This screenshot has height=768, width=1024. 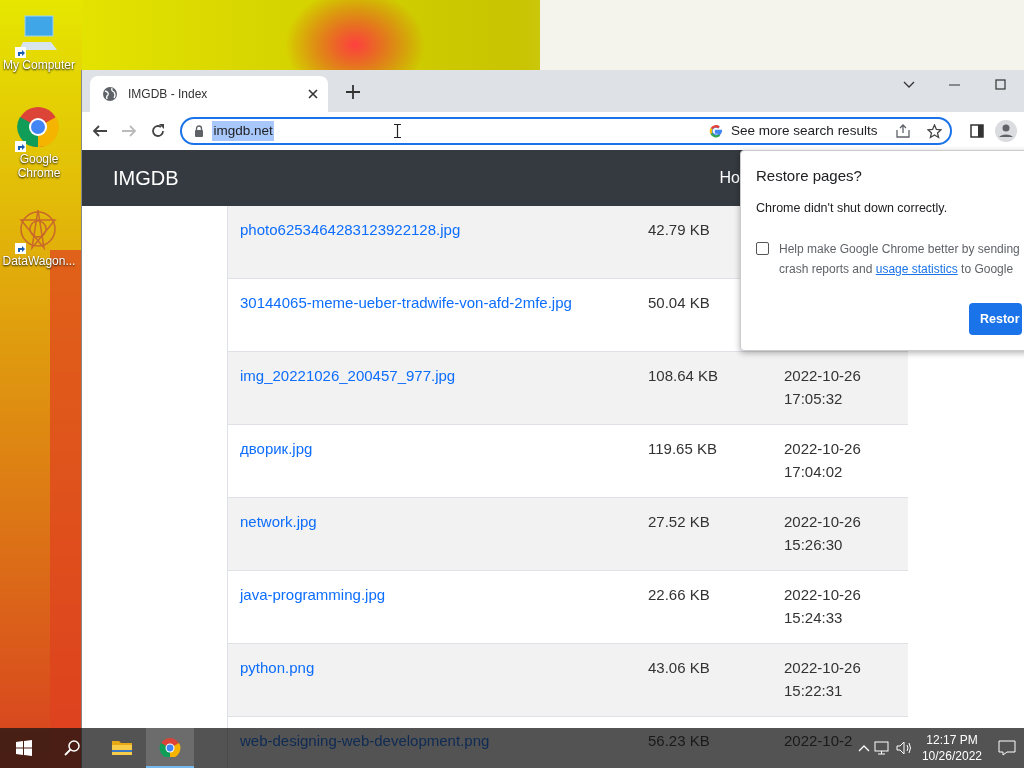 What do you see at coordinates (397, 131) in the screenshot?
I see `text-cursor-icon` at bounding box center [397, 131].